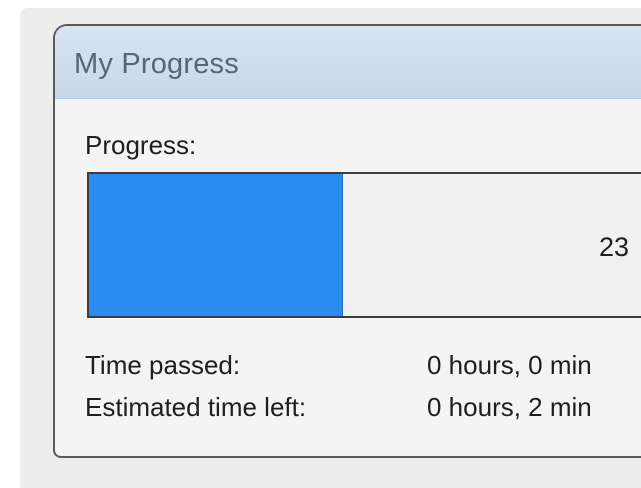 The image size is (641, 488). Describe the element at coordinates (196, 407) in the screenshot. I see `time-left-label: Estimated time left:` at that location.